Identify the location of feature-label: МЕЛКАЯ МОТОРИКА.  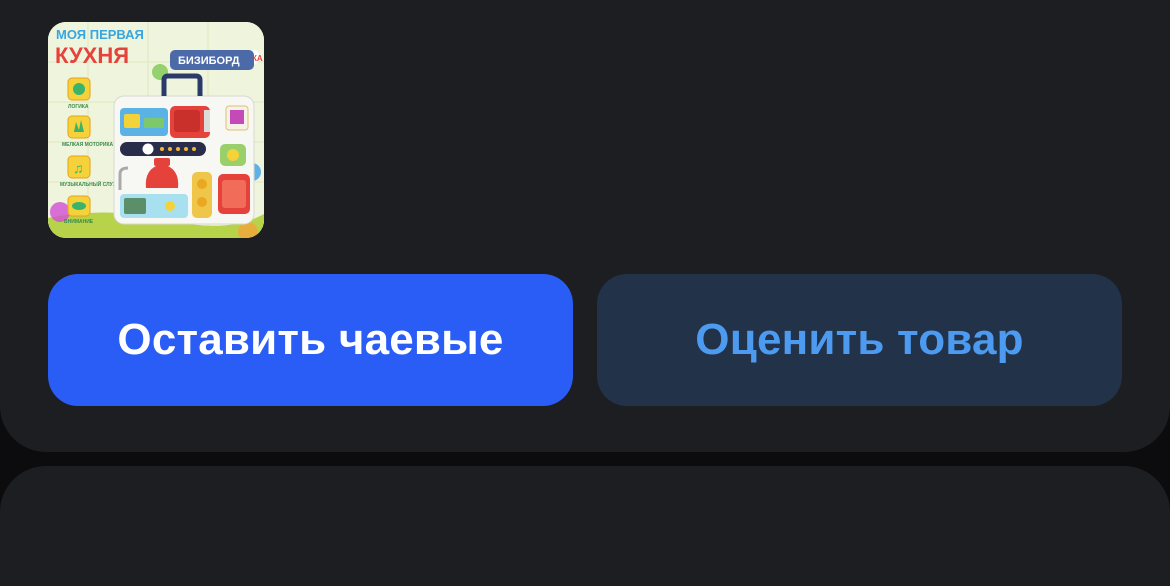
(88, 145).